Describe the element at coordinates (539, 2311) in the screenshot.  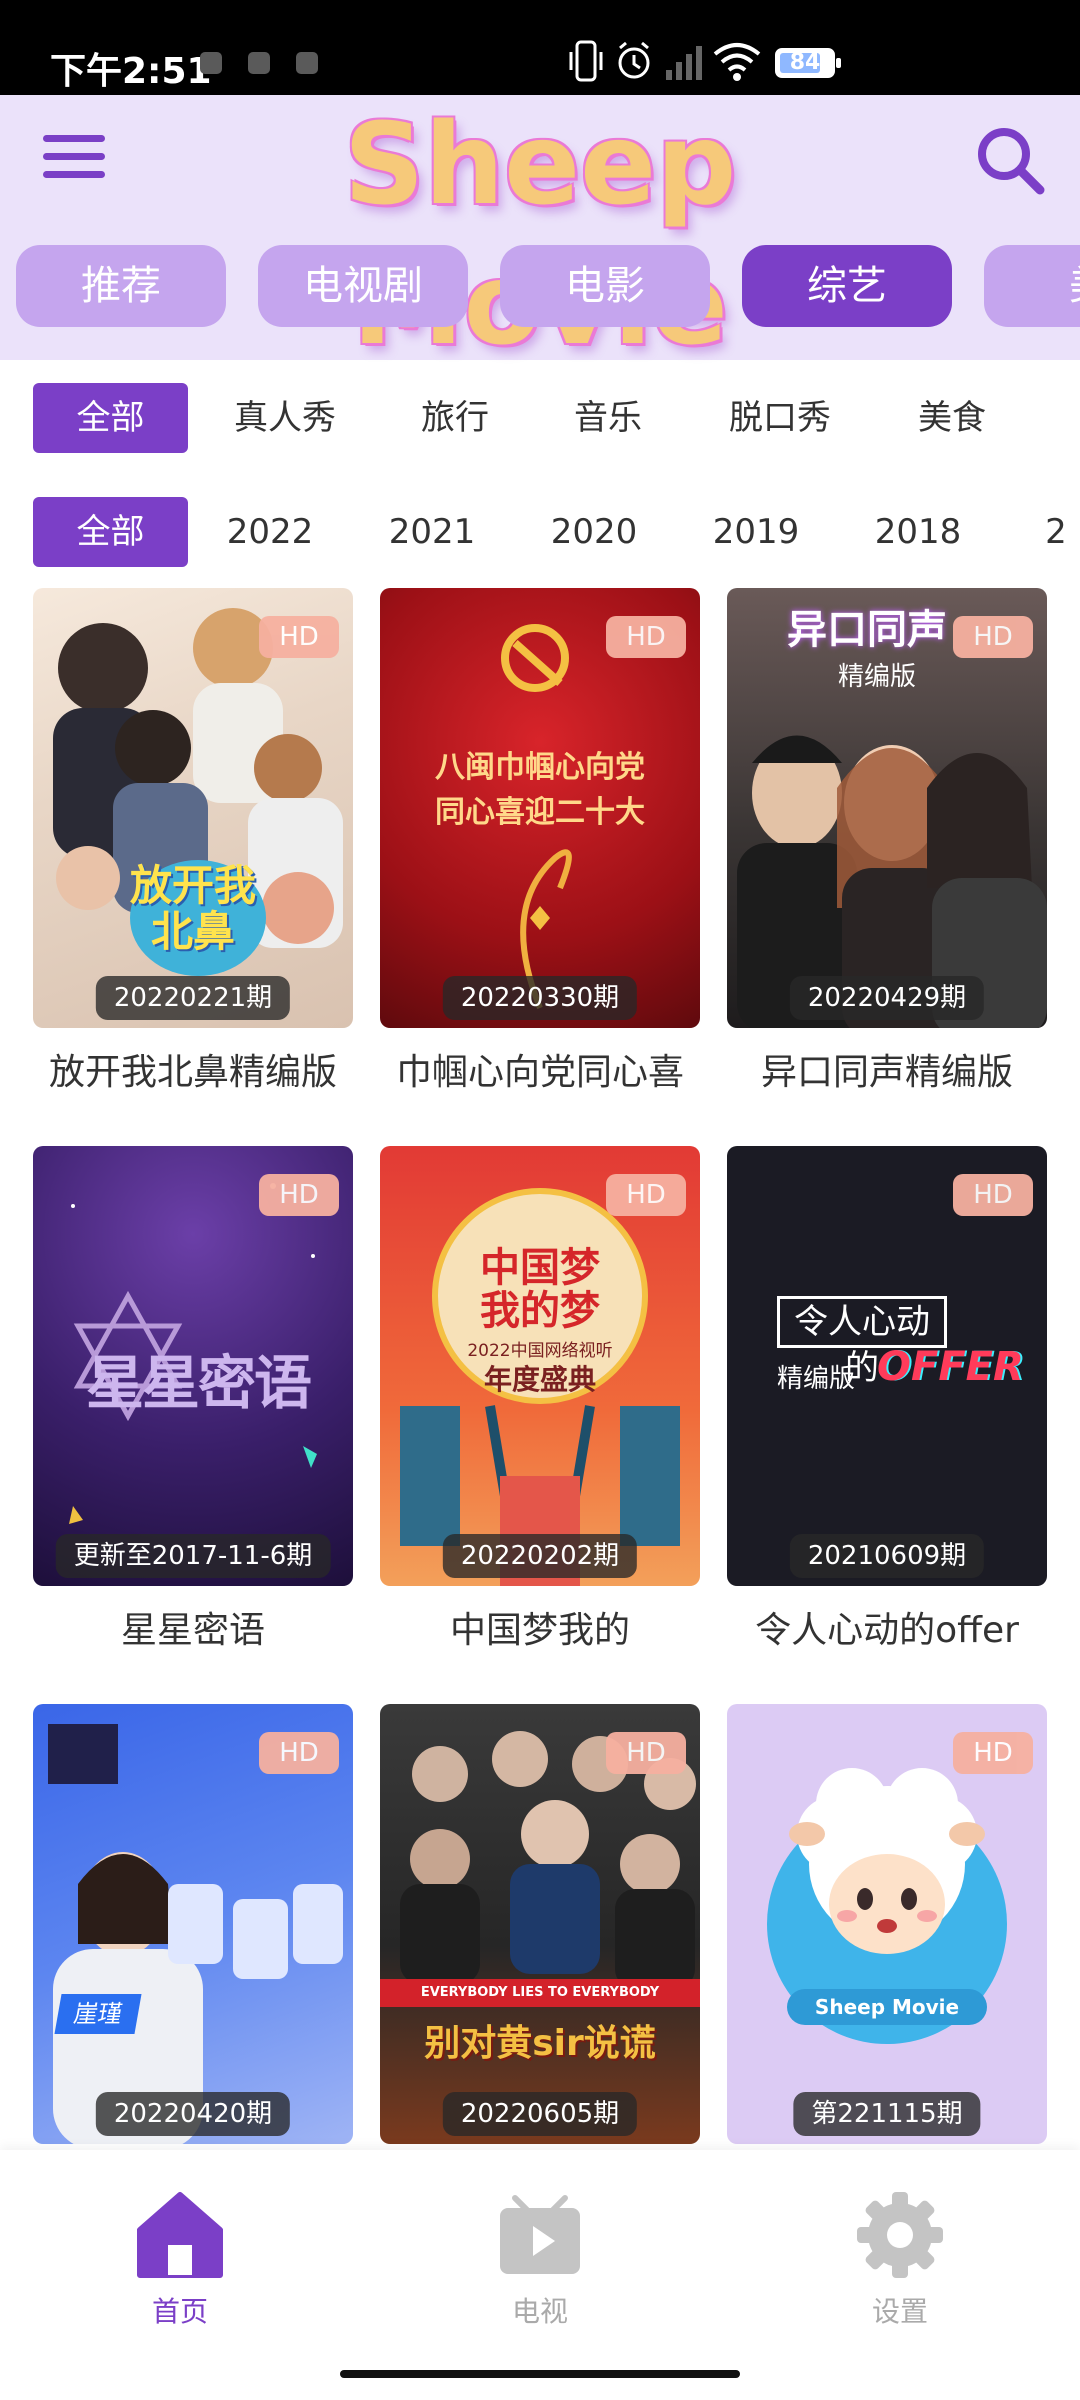
I see `nav-tv-label: 电视` at that location.